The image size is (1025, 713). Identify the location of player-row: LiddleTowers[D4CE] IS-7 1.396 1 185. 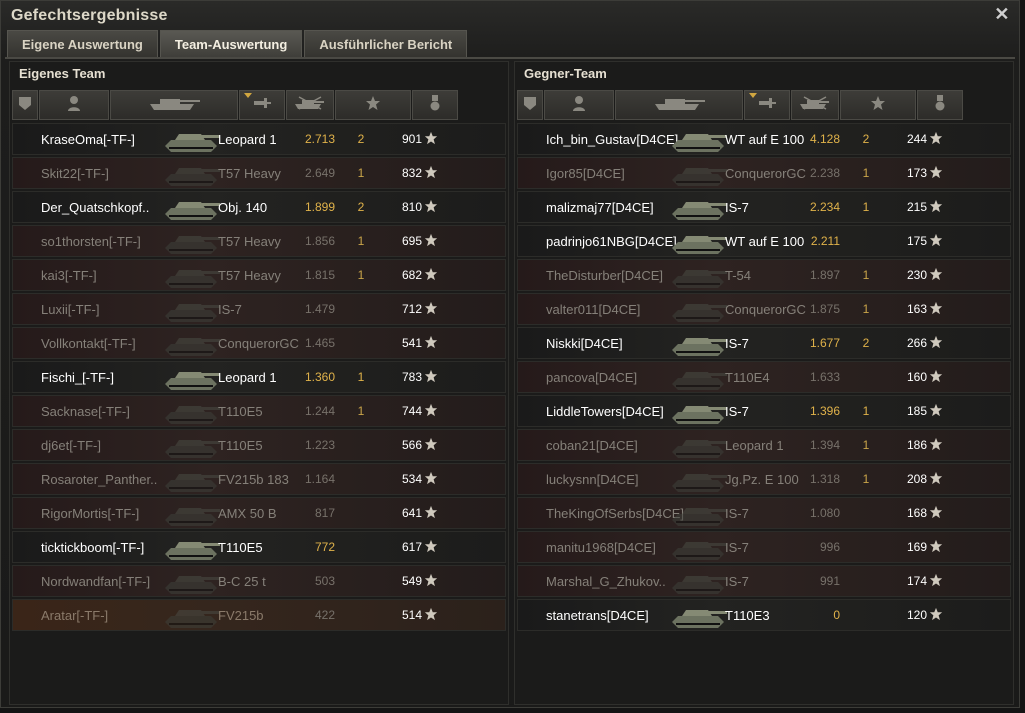
(764, 411).